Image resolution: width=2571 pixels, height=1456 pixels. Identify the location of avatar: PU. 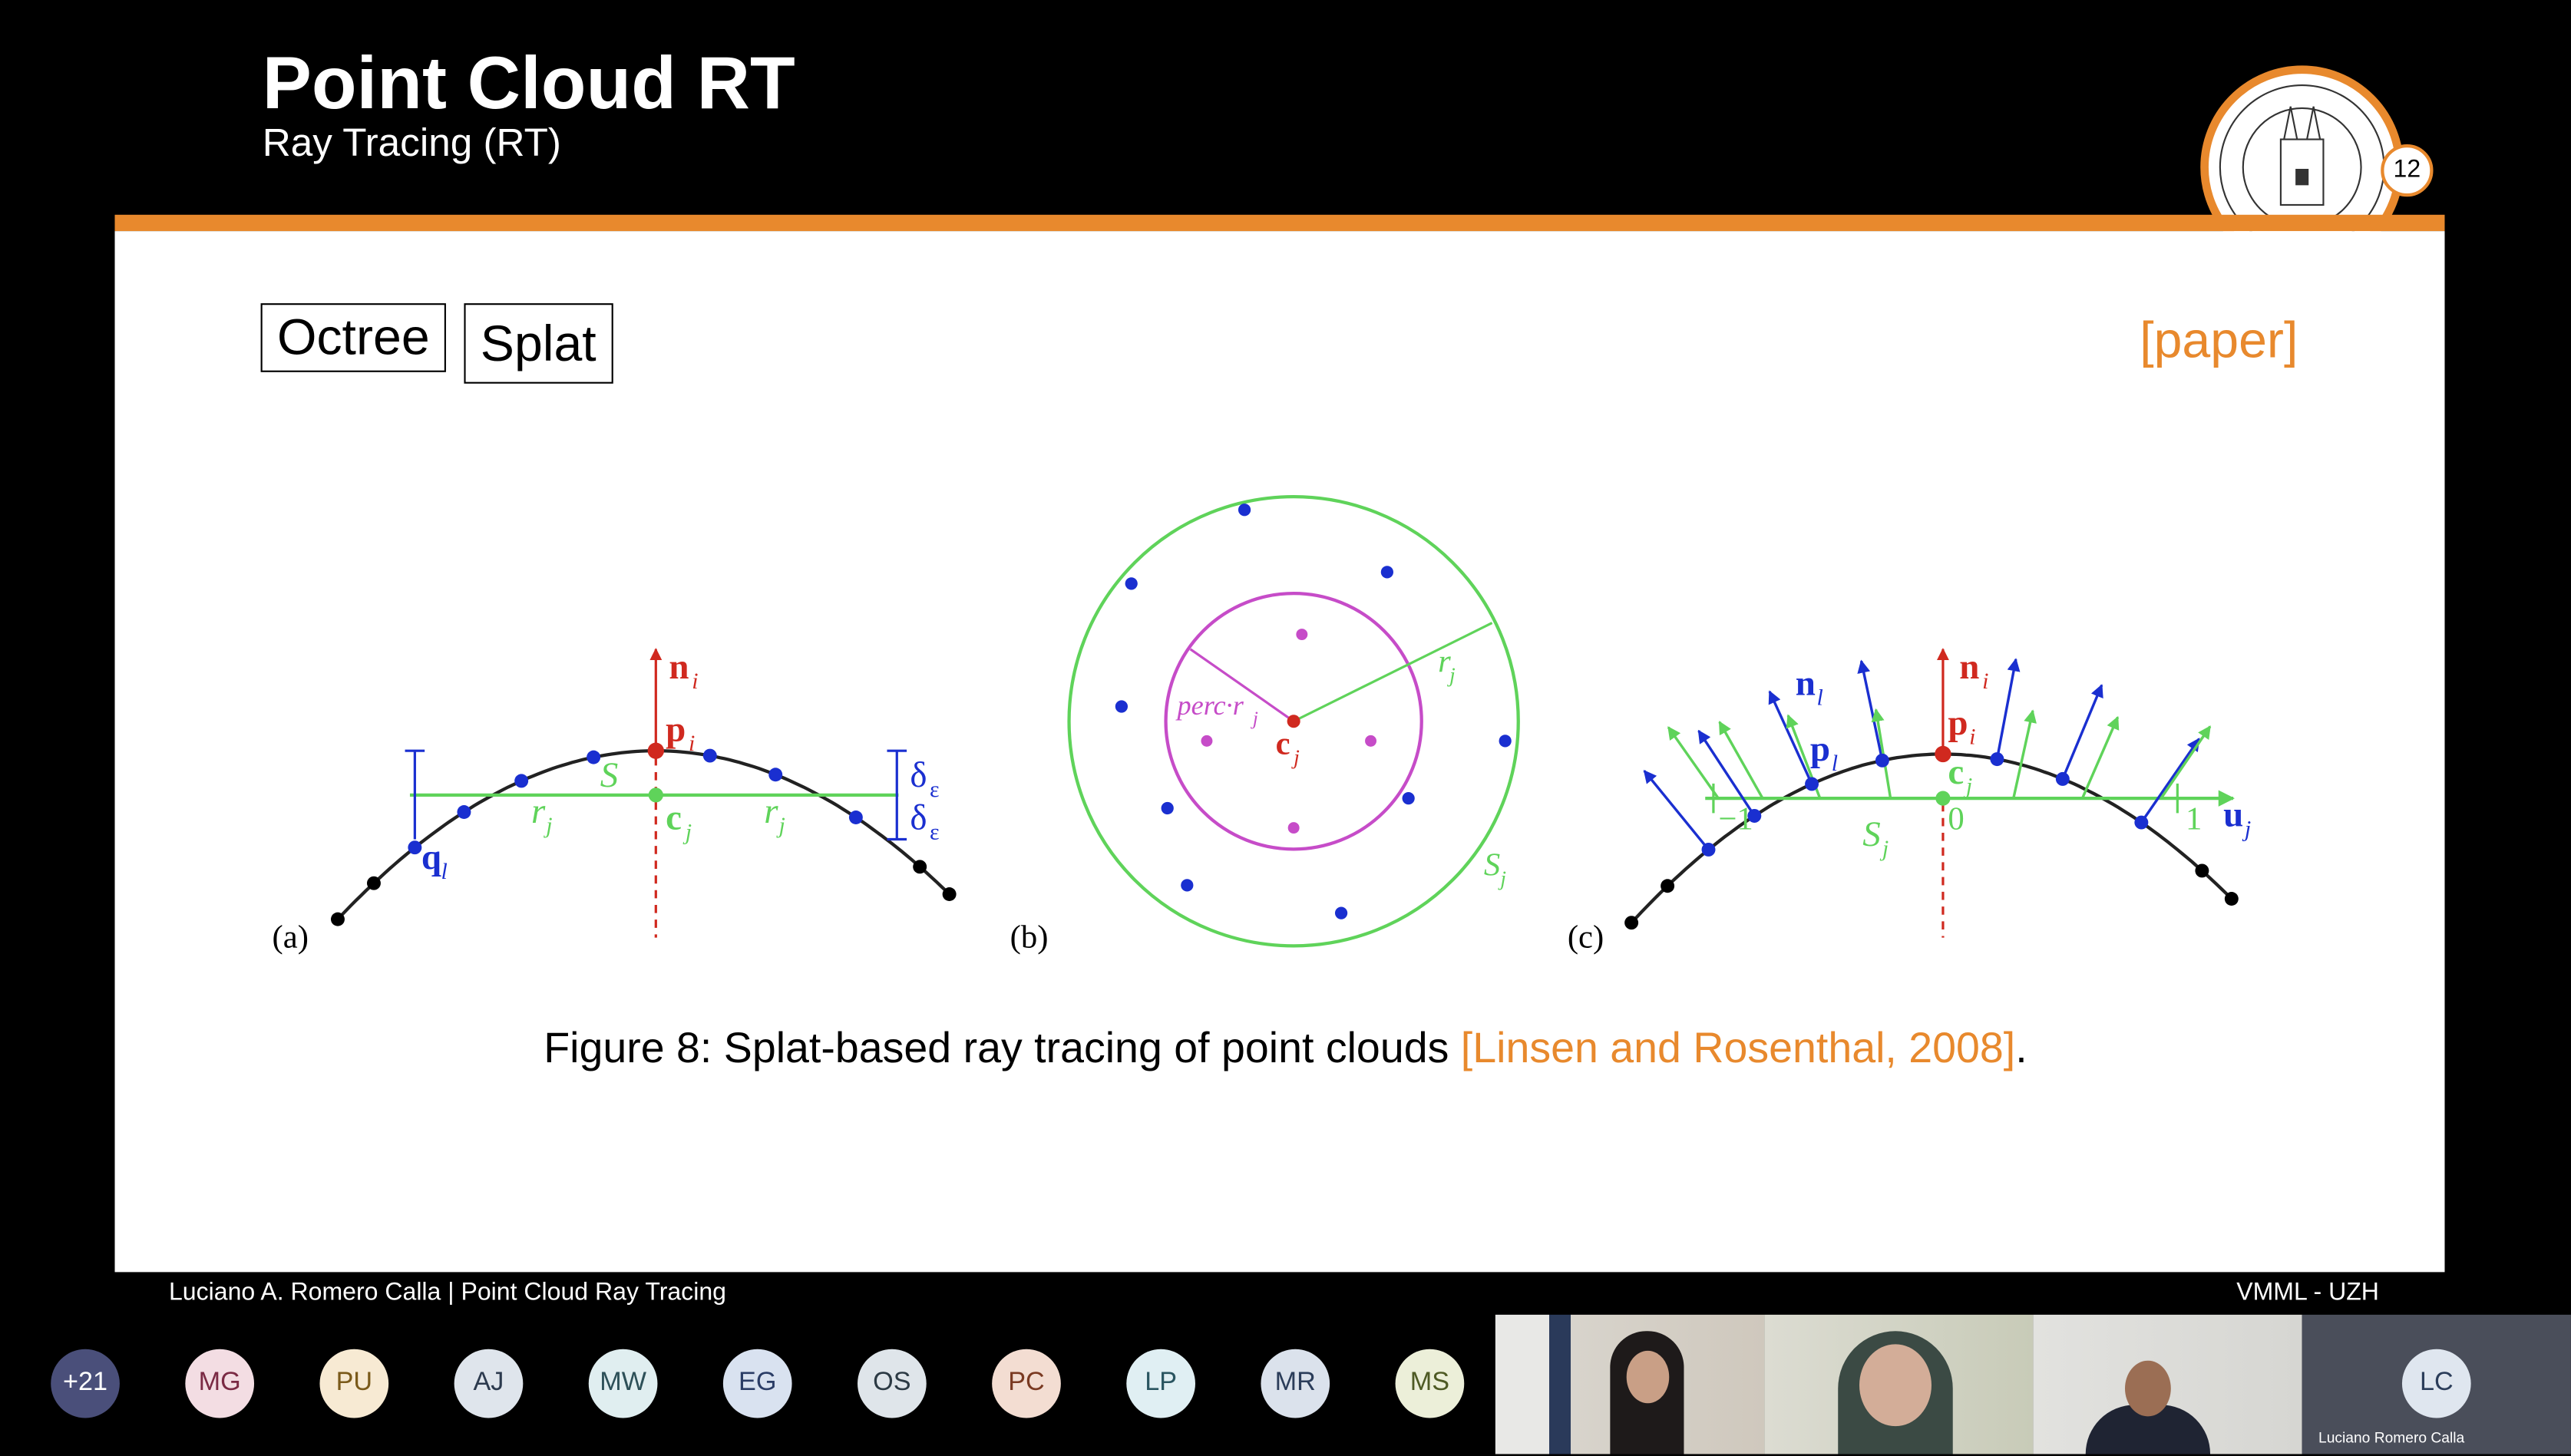
(354, 1384).